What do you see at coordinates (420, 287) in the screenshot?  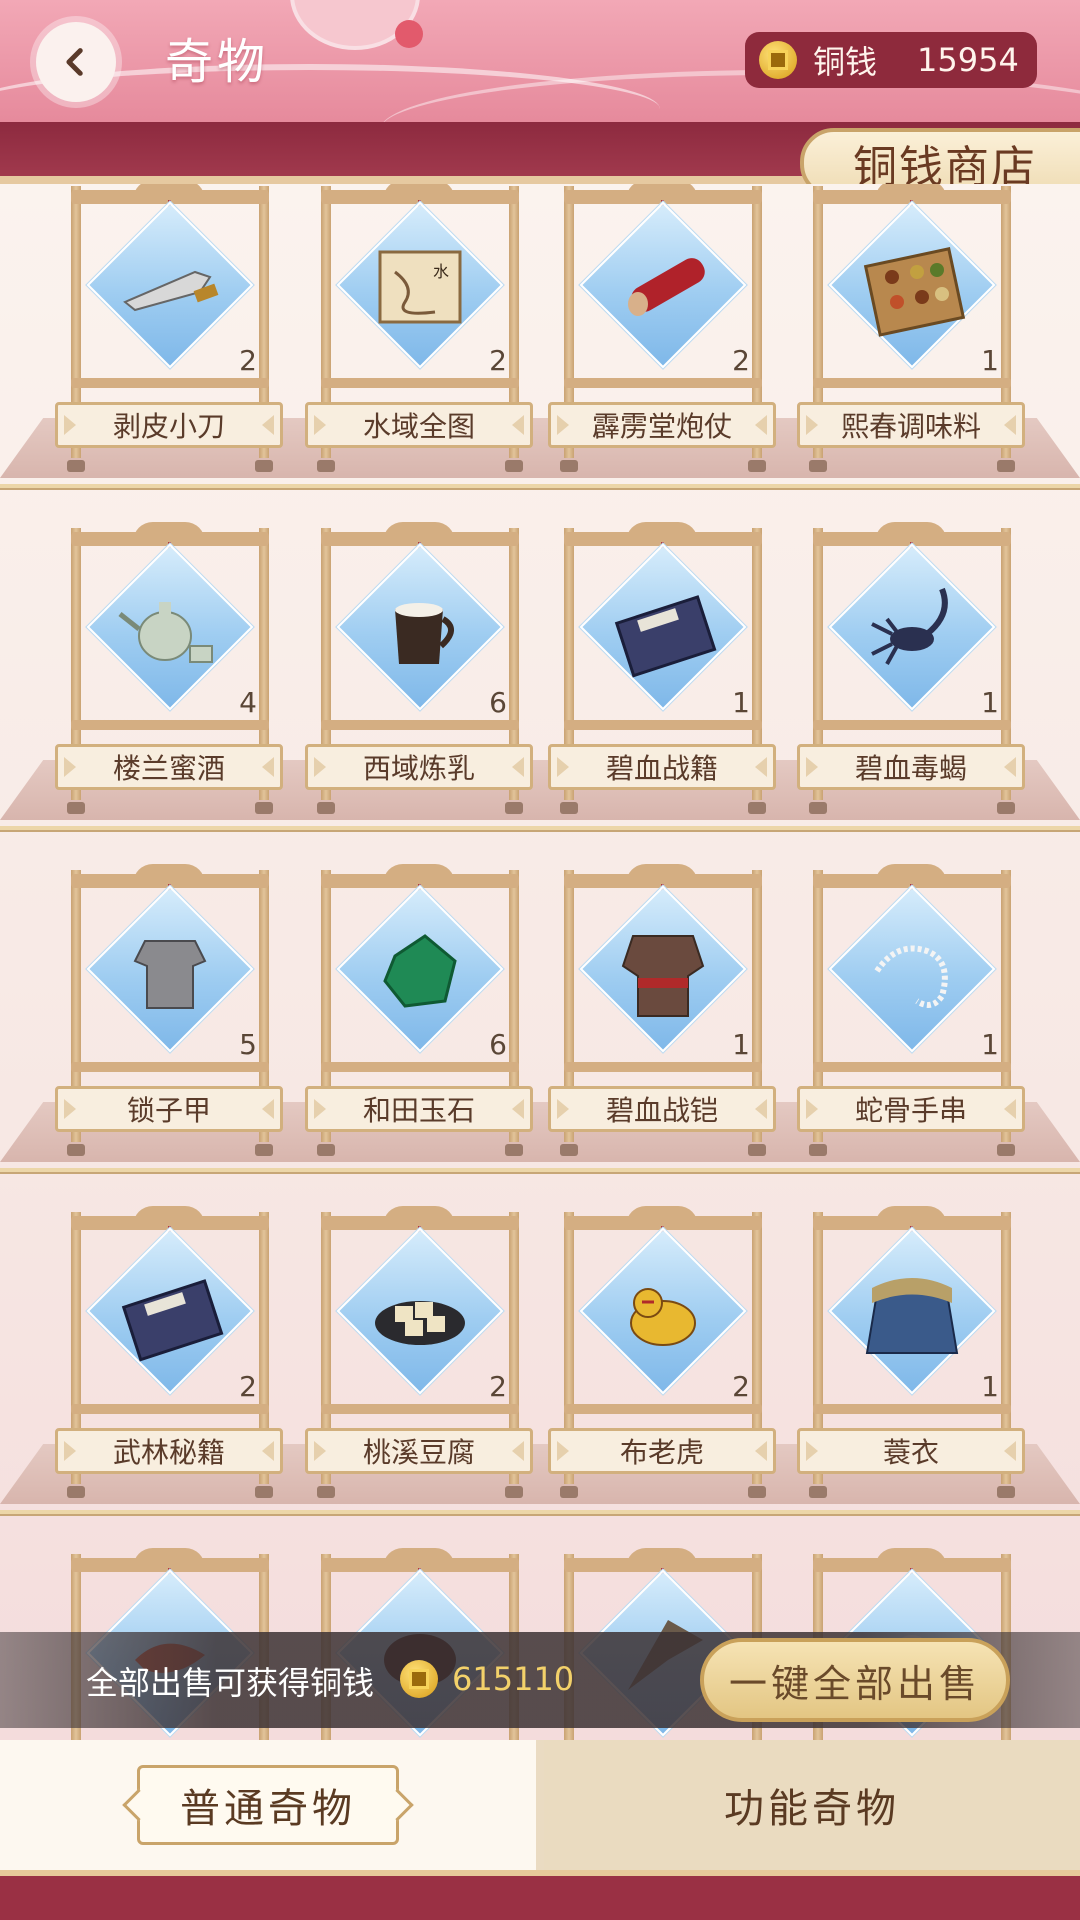 I see `scroll-map-icon: 水` at bounding box center [420, 287].